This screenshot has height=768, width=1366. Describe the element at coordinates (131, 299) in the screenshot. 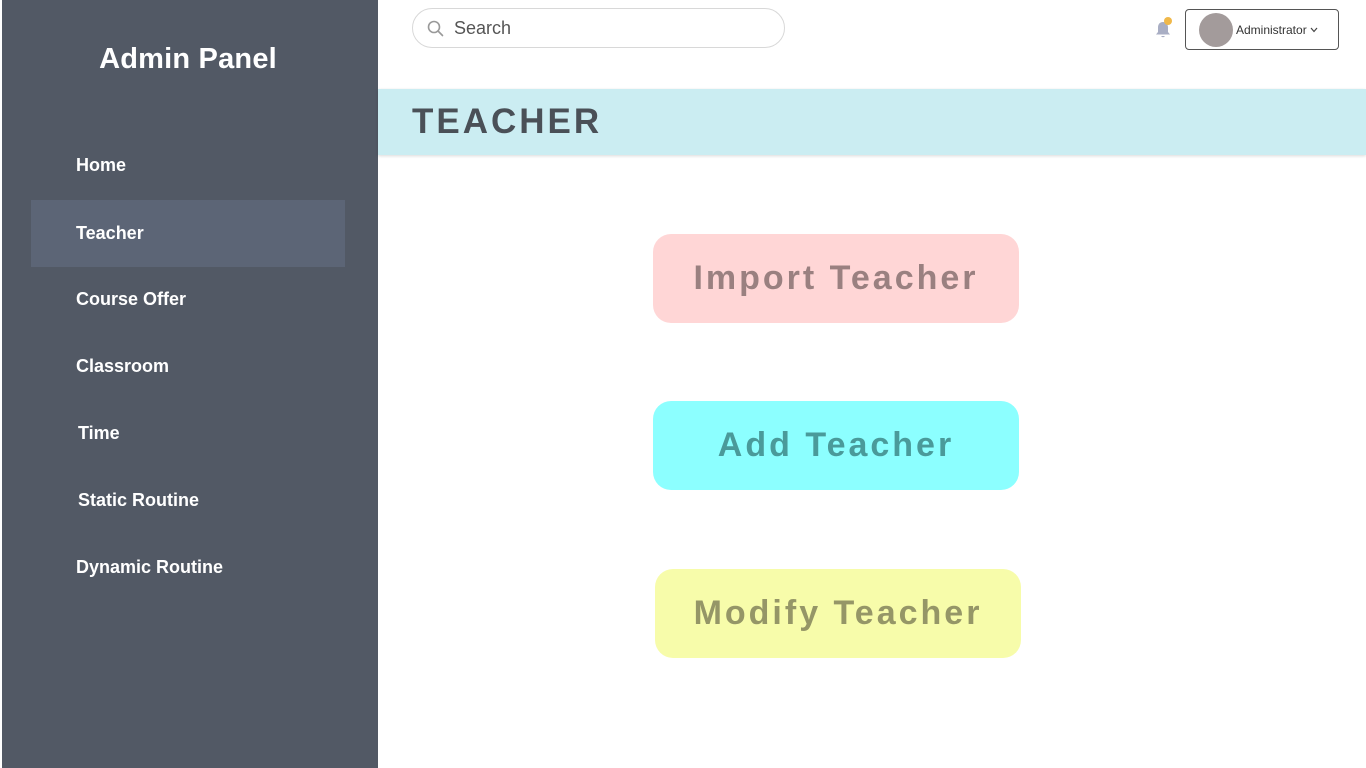

I see `sidebar-item-label: Course Offer` at that location.